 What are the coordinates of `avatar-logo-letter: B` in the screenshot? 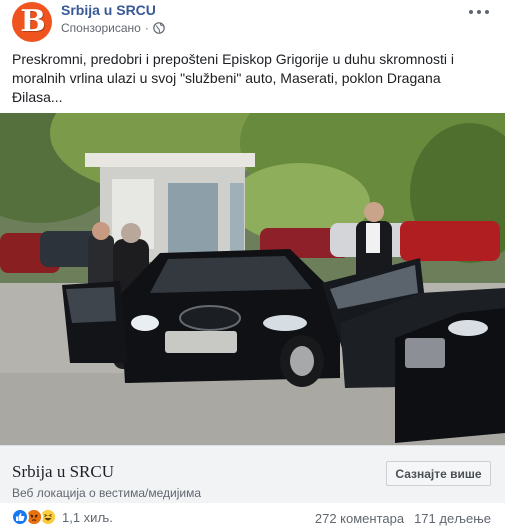 It's located at (33, 21).